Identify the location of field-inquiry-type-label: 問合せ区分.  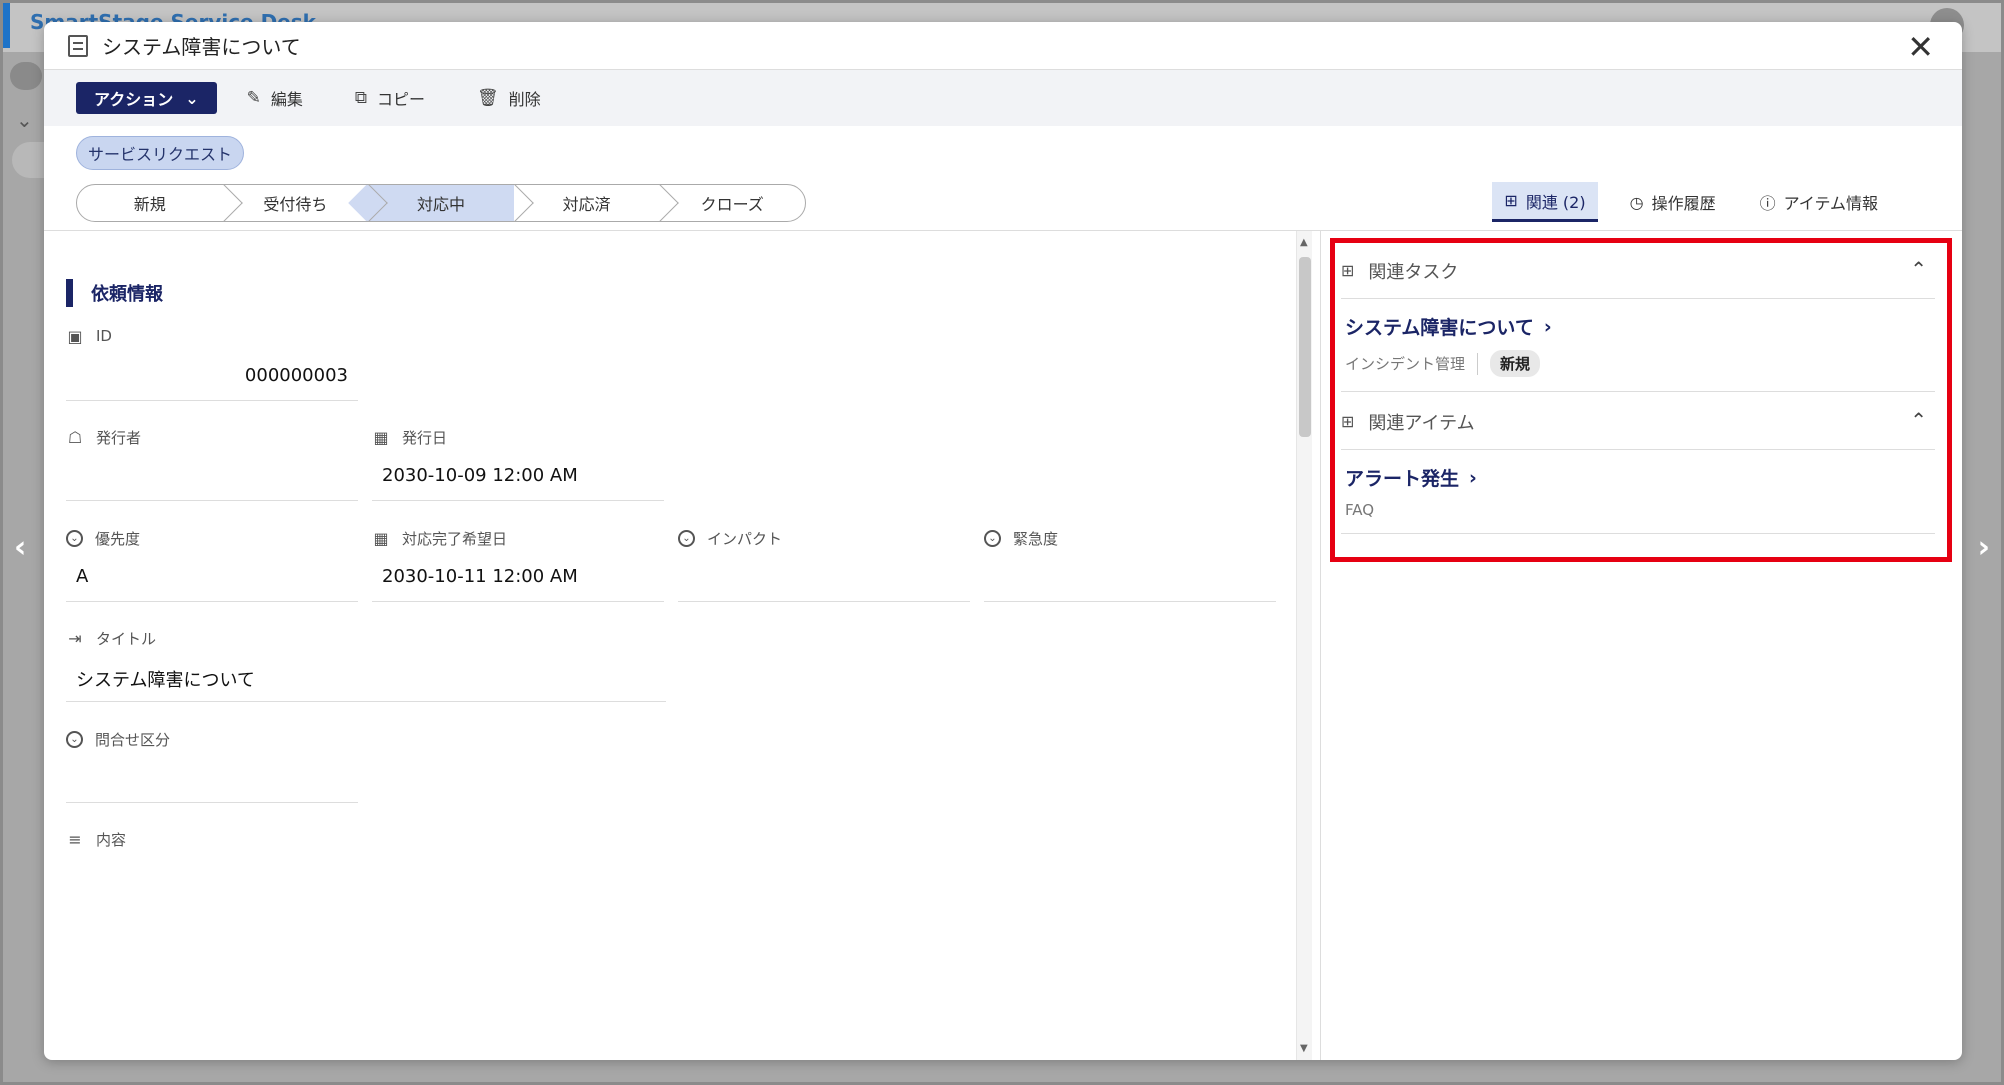
(133, 740).